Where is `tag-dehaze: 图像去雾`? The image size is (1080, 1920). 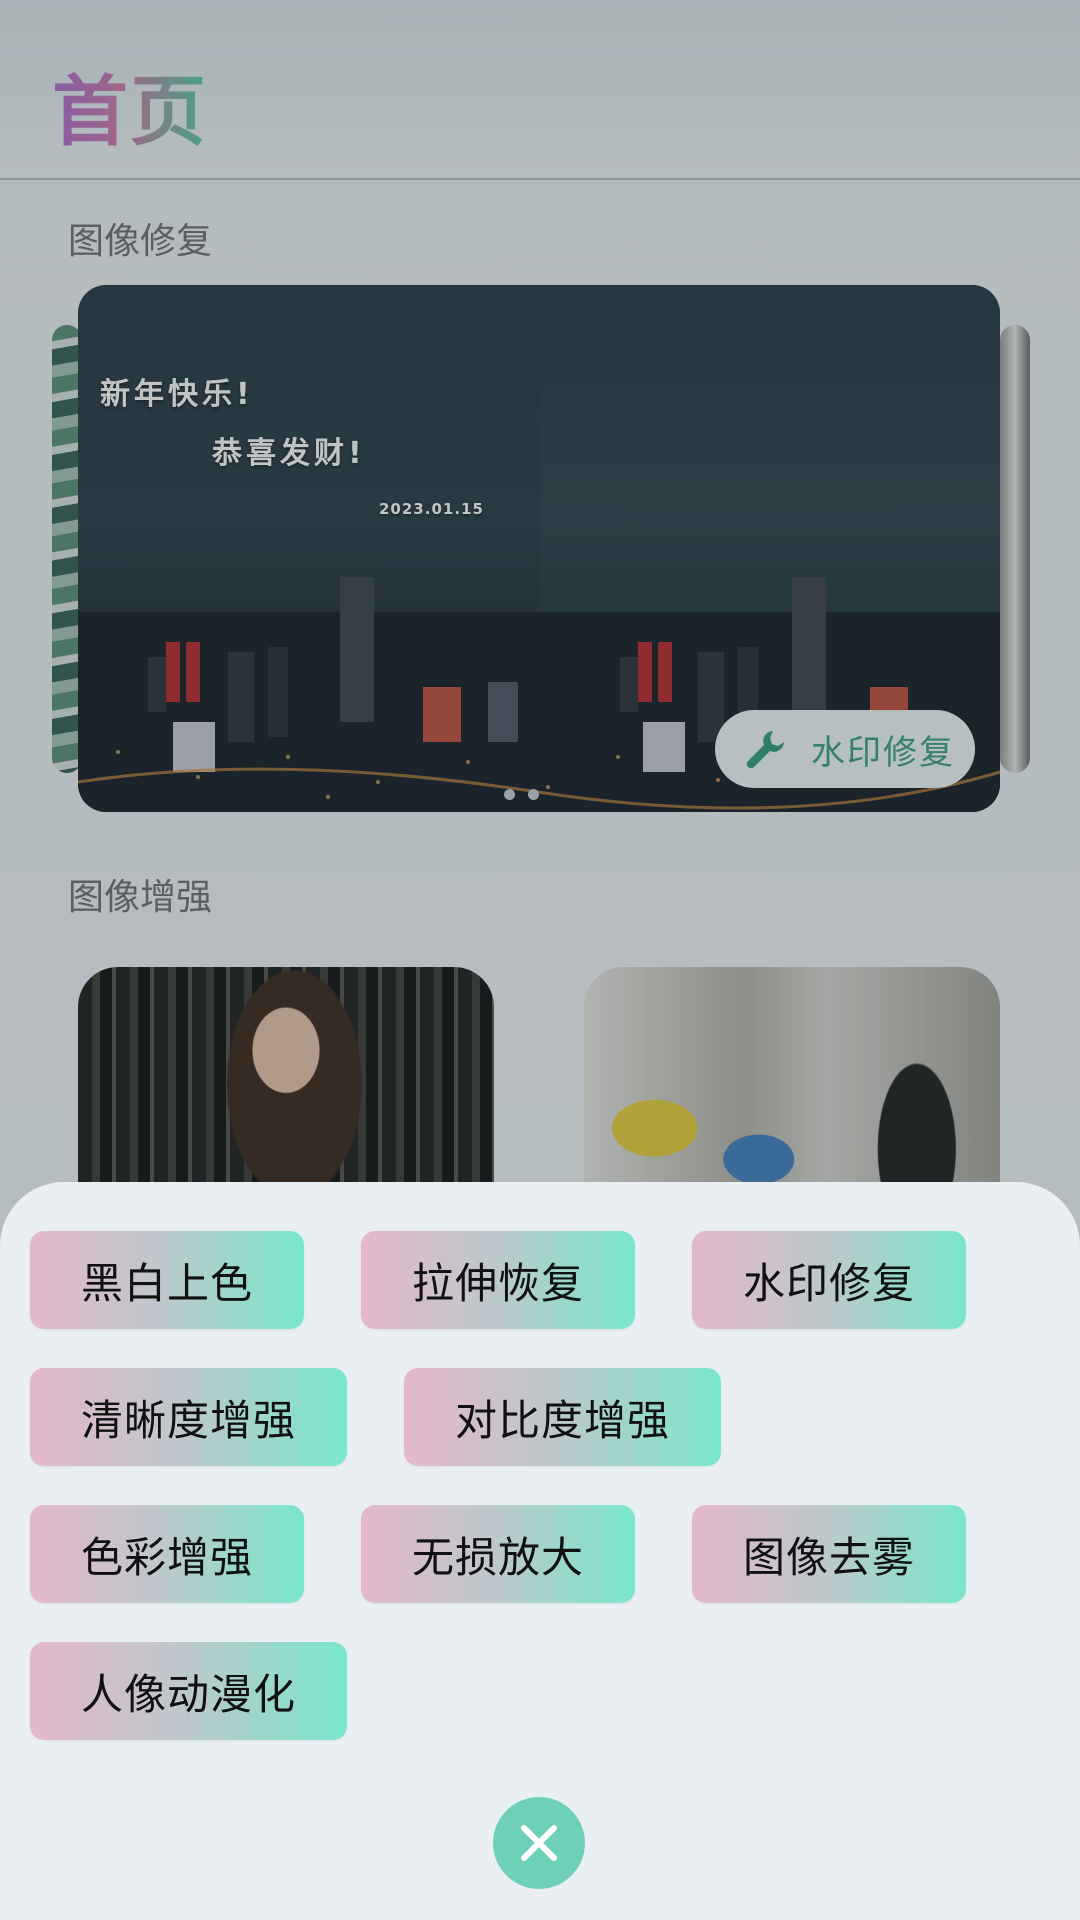
tag-dehaze: 图像去雾 is located at coordinates (829, 1554).